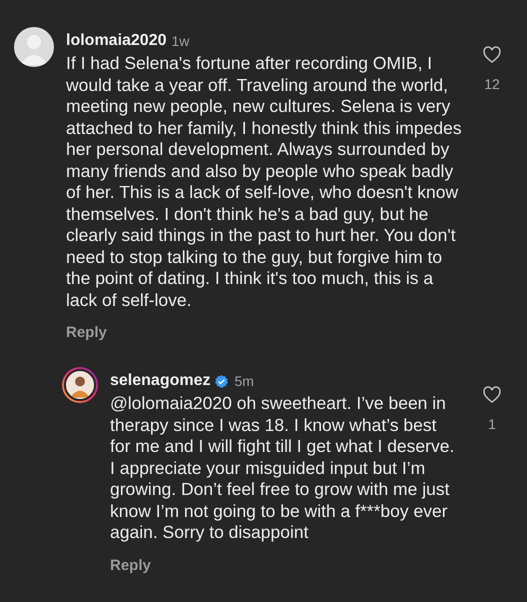  Describe the element at coordinates (181, 41) in the screenshot. I see `timestamp: 1w` at that location.